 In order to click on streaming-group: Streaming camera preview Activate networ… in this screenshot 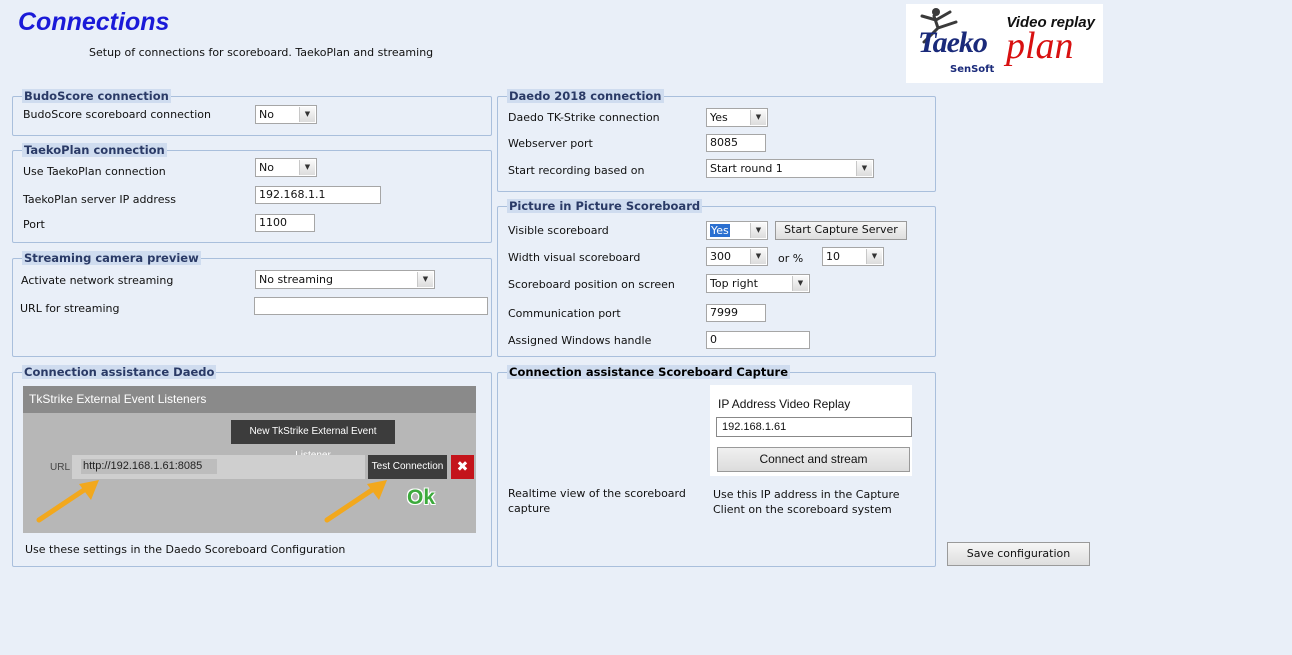, I will do `click(252, 304)`.